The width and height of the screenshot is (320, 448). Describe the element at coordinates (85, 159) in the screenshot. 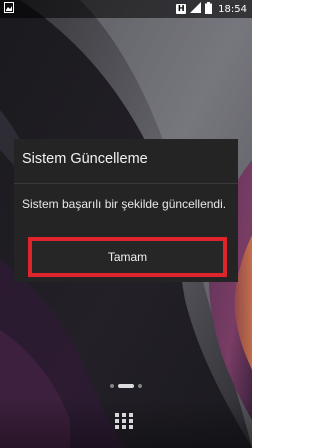

I see `dialog-title: Sistem Güncelleme` at that location.